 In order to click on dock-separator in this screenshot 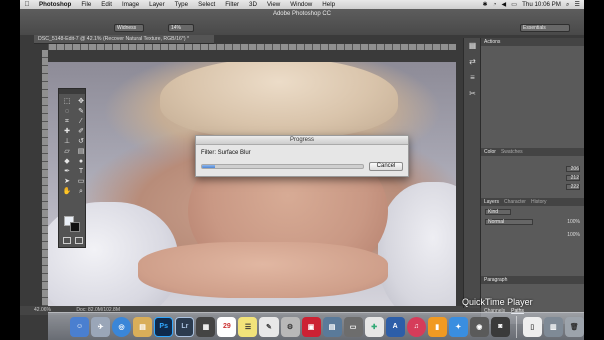, I will do `click(516, 326)`.